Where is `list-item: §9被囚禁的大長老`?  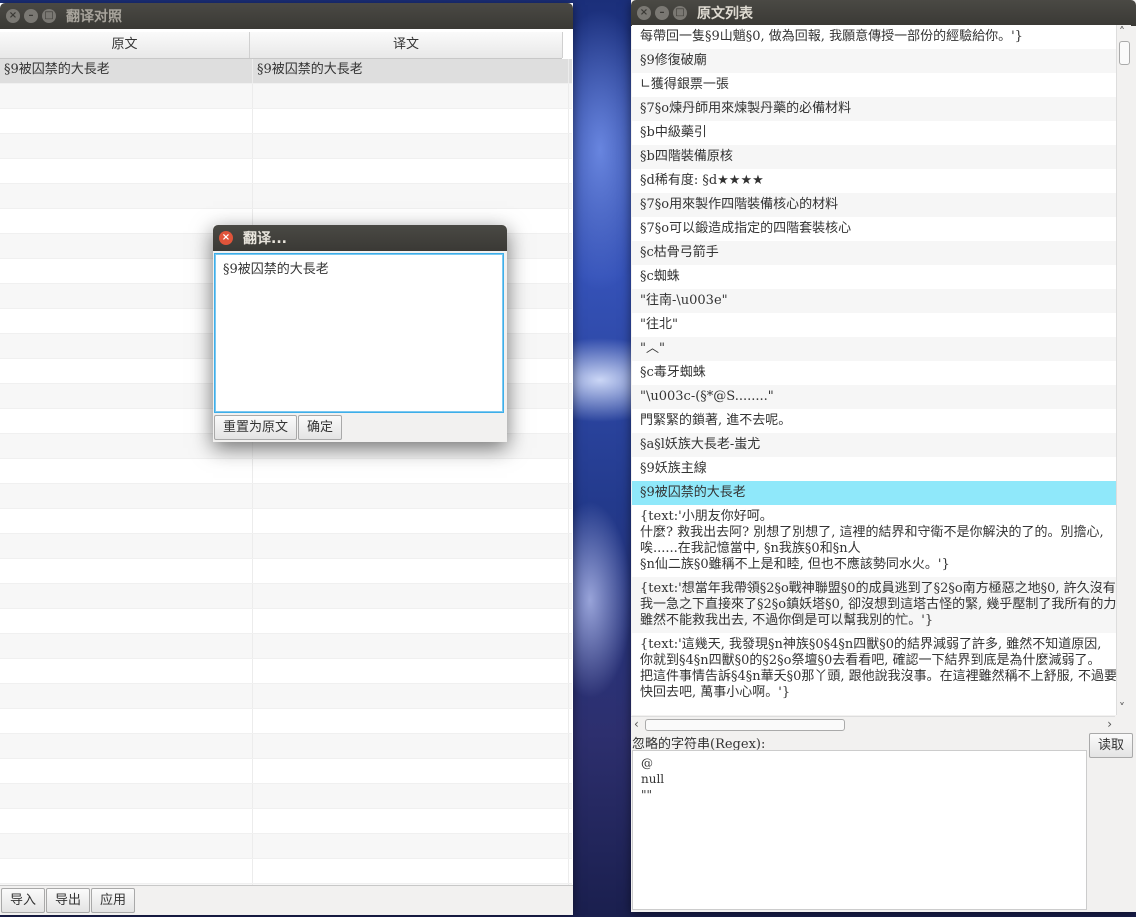
list-item: §9被囚禁的大長老 is located at coordinates (874, 493).